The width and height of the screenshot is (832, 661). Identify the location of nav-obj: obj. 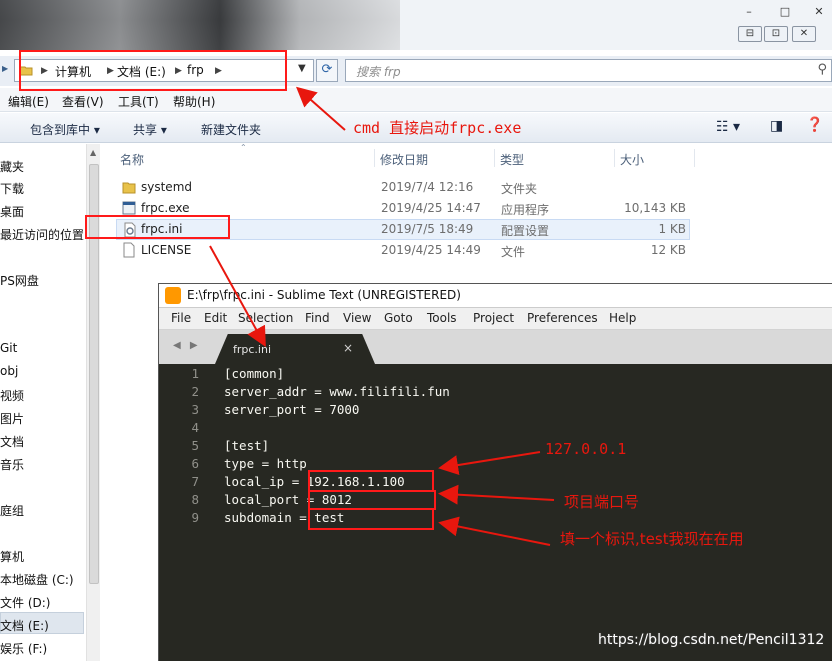
(9, 371).